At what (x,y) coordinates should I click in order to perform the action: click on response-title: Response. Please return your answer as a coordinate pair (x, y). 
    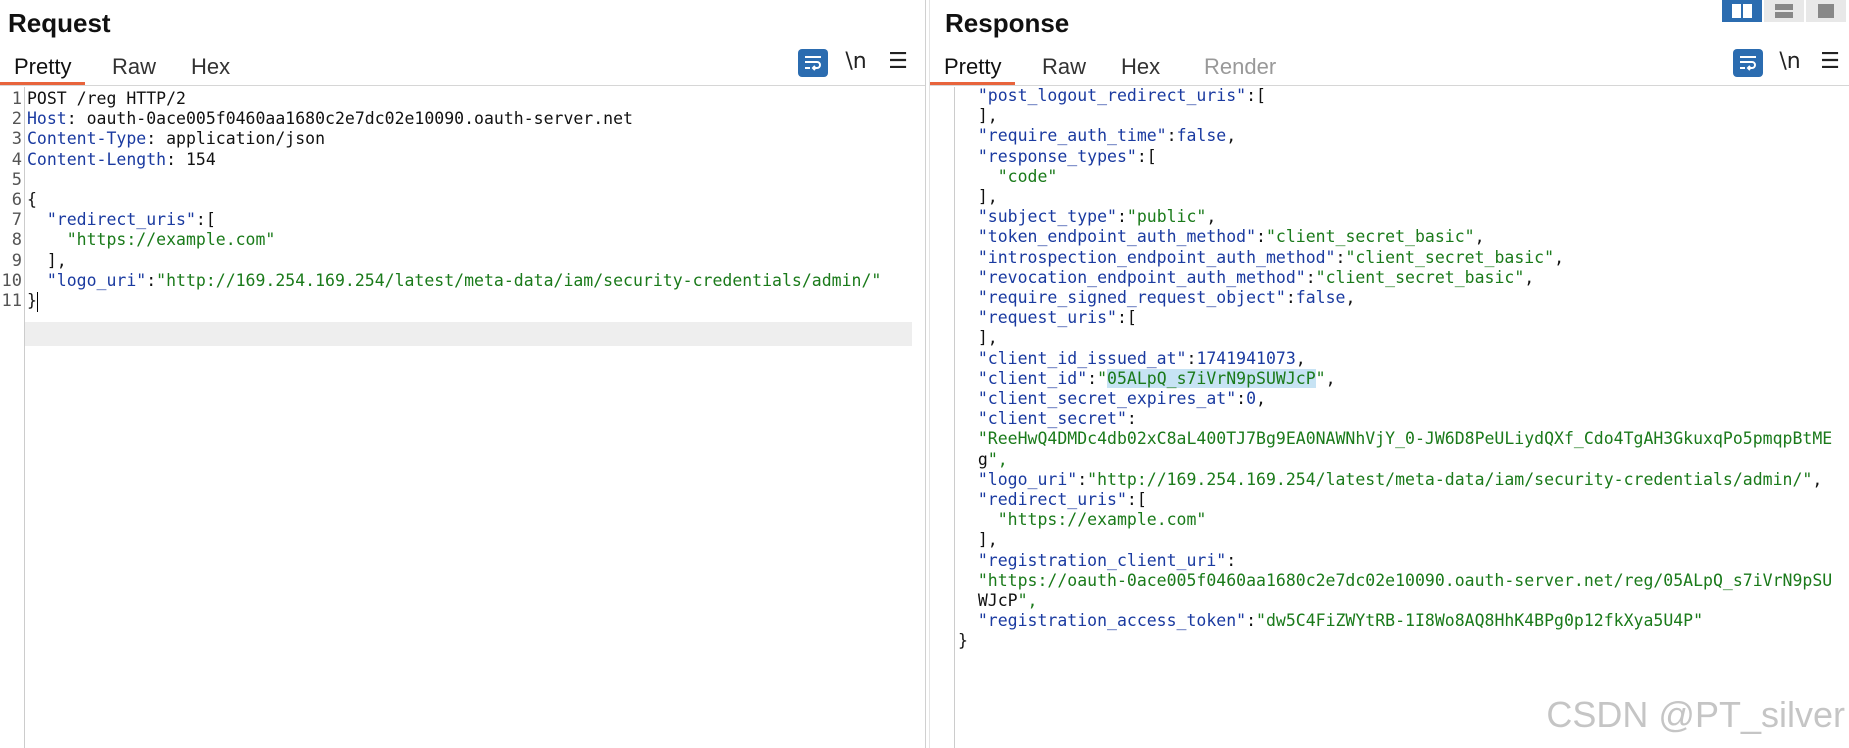
    Looking at the image, I should click on (1007, 23).